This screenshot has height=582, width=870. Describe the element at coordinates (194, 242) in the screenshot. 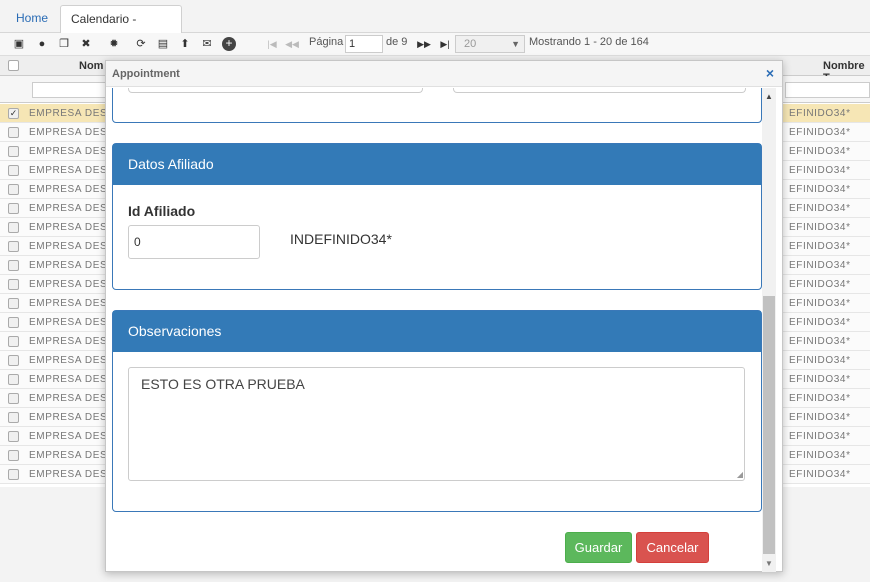

I see `id-afiliado-input: 0` at that location.